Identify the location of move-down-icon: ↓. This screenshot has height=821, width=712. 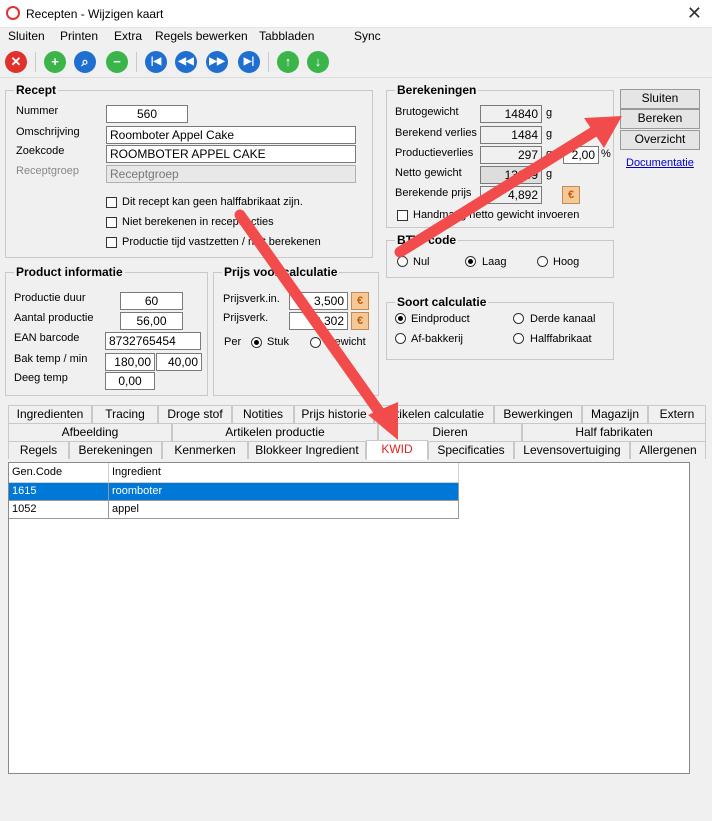
(318, 62).